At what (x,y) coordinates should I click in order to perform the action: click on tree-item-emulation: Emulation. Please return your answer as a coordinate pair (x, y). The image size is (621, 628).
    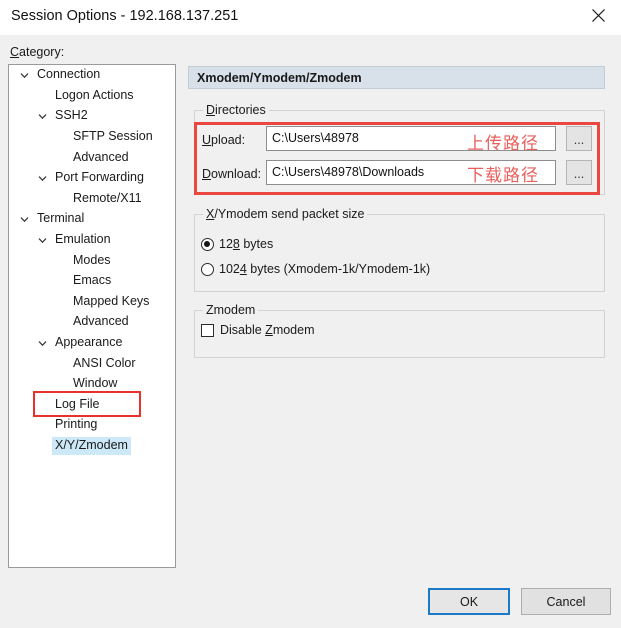
    Looking at the image, I should click on (92, 240).